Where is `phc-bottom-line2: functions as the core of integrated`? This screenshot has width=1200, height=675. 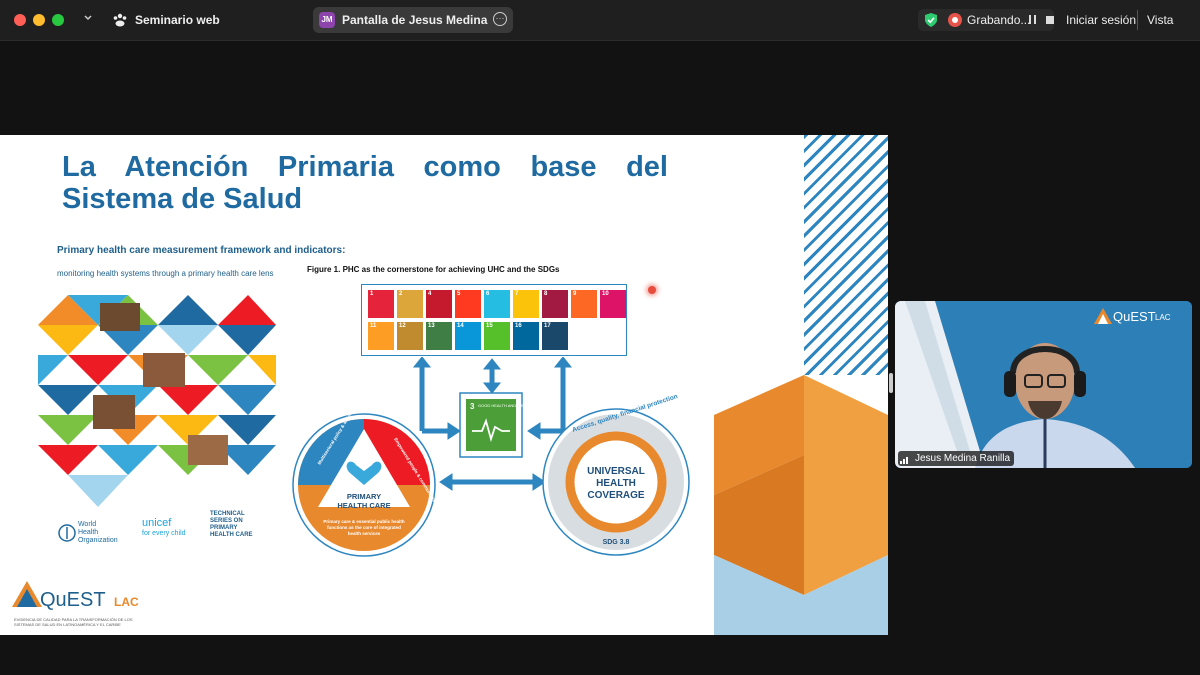
phc-bottom-line2: functions as the core of integrated is located at coordinates (364, 527).